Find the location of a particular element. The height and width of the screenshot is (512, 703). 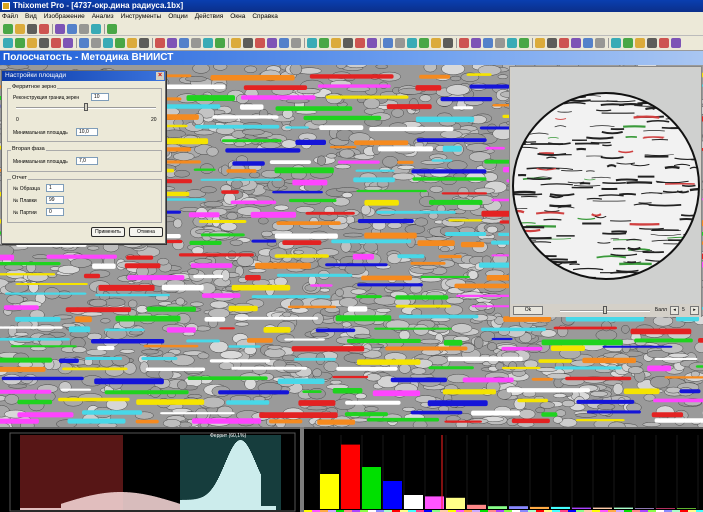

gray-histogram is located at coordinates (150, 470).